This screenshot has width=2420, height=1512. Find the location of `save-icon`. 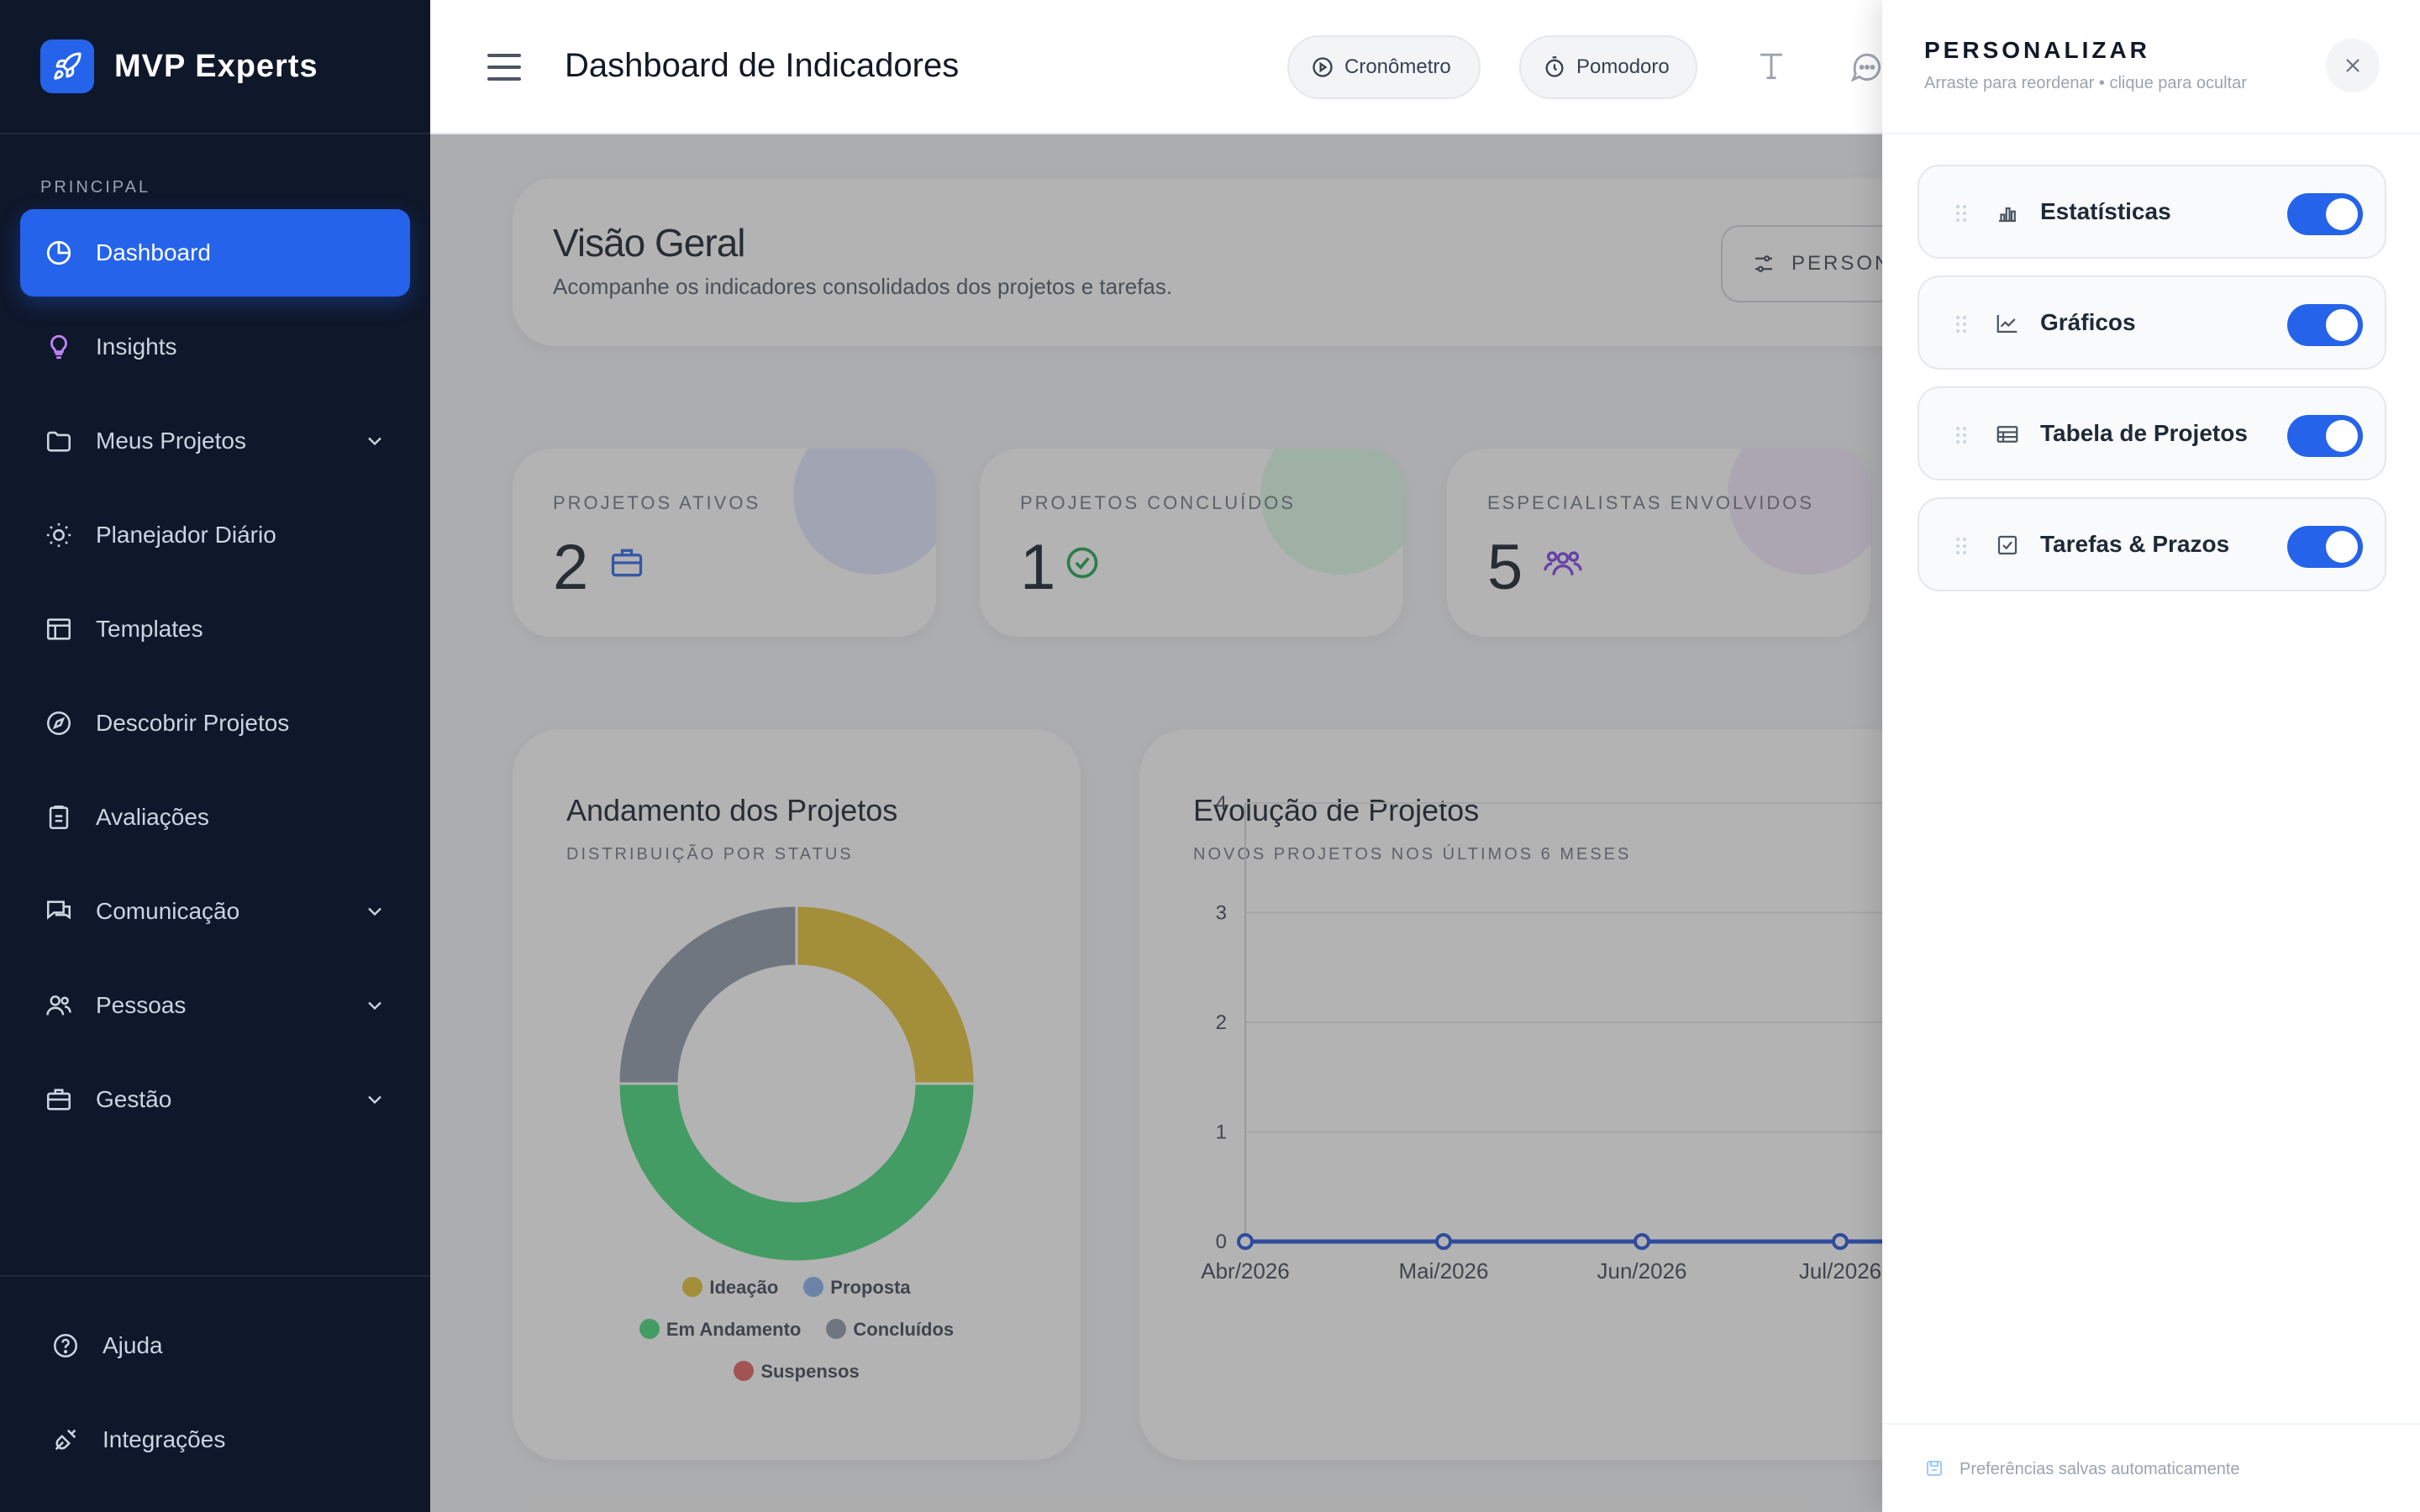

save-icon is located at coordinates (1934, 1468).